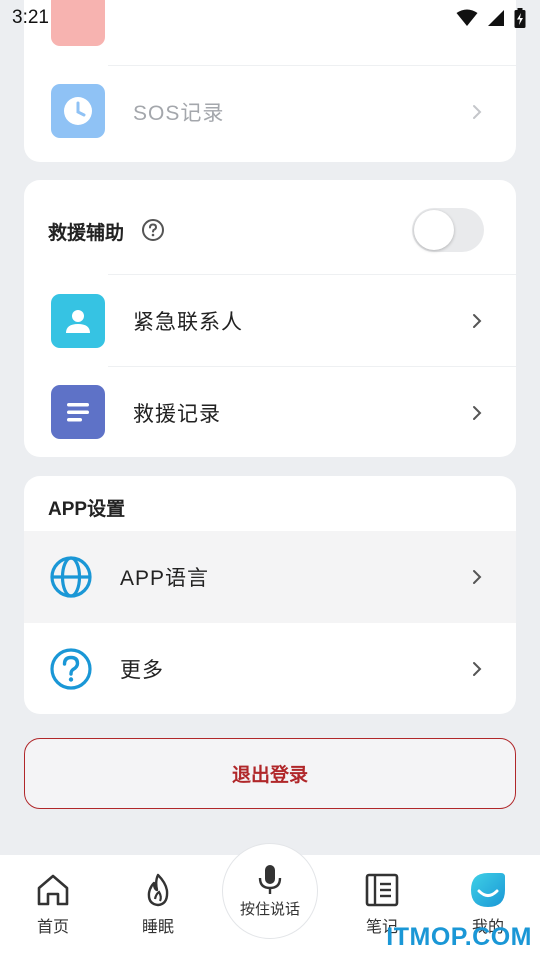 The image size is (540, 960). Describe the element at coordinates (467, 17) in the screenshot. I see `wifi-icon` at that location.